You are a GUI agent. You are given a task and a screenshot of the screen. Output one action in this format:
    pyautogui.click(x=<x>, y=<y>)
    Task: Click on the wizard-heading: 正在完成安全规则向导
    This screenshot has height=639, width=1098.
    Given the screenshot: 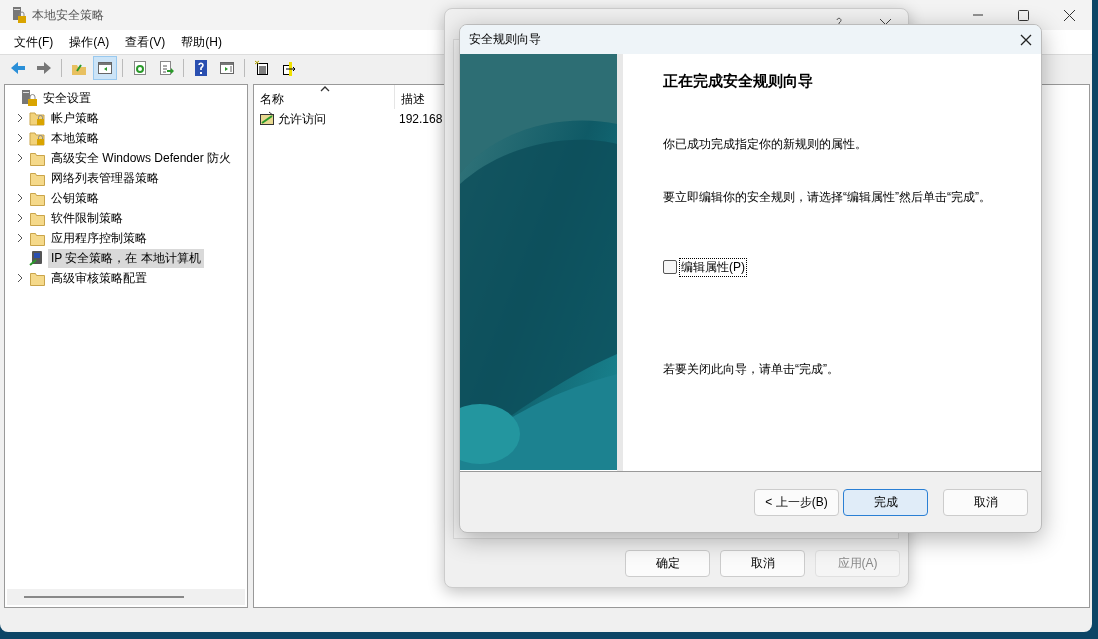 What is the action you would take?
    pyautogui.click(x=738, y=81)
    